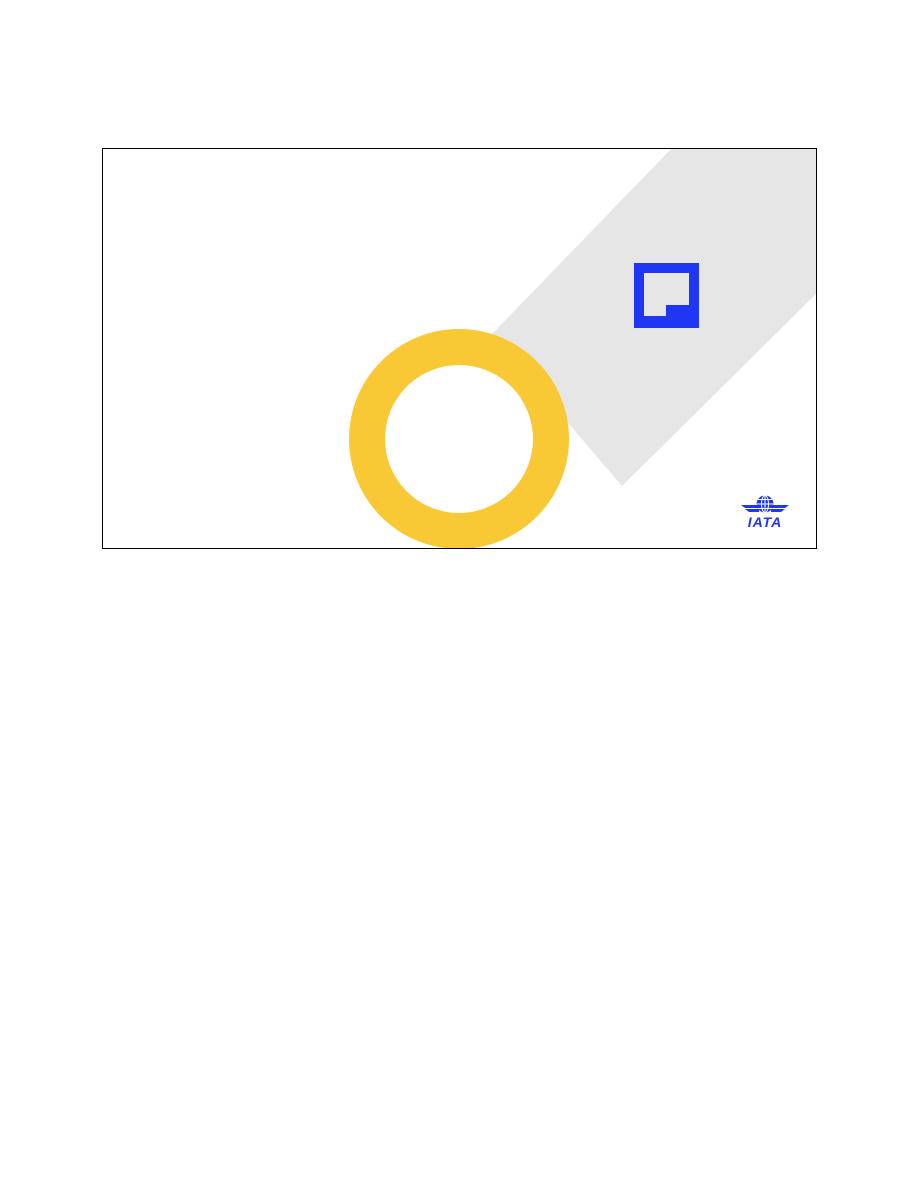  What do you see at coordinates (765, 504) in the screenshot?
I see `iata-globe-wings-icon` at bounding box center [765, 504].